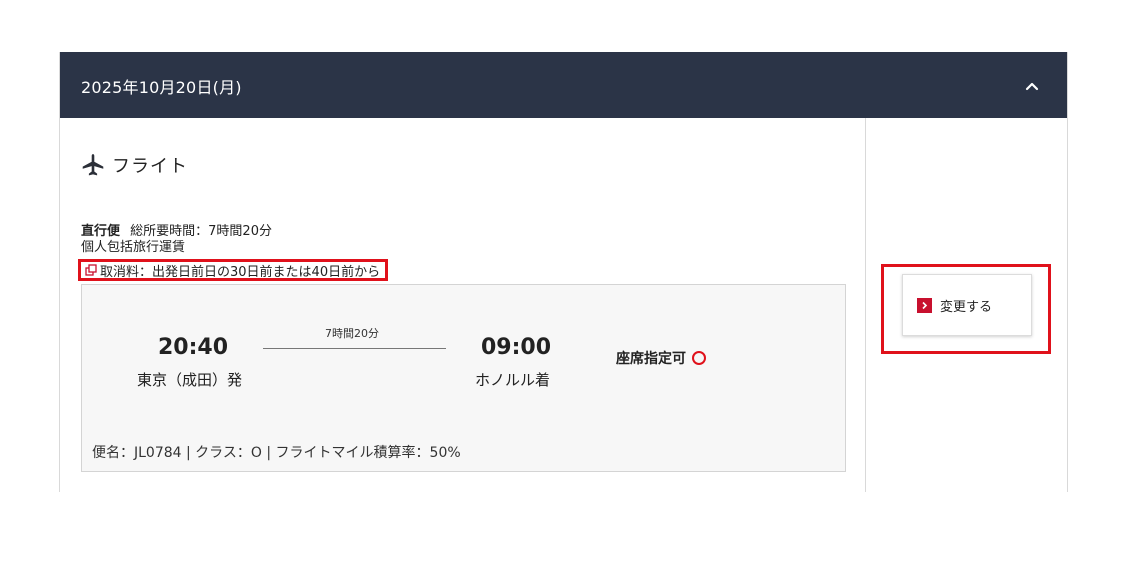  Describe the element at coordinates (924, 305) in the screenshot. I see `chevron-right-icon` at that location.